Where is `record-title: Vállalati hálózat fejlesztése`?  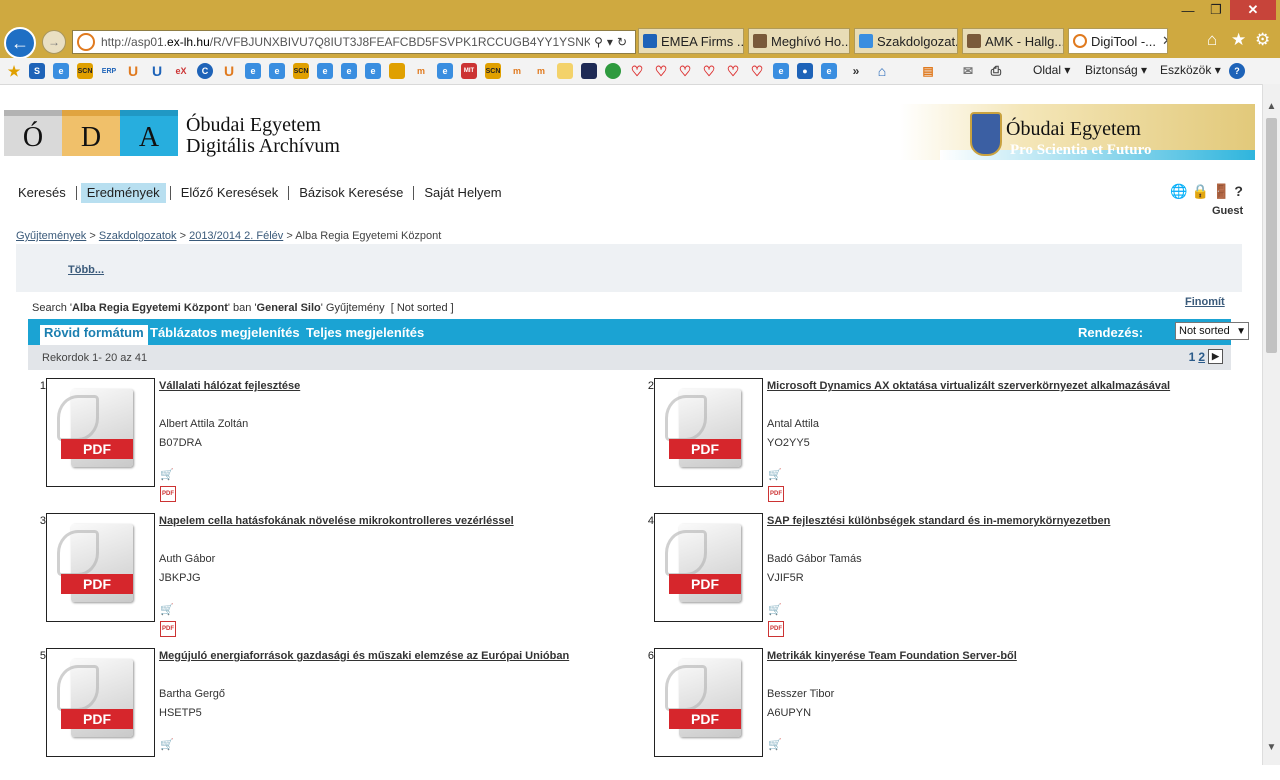 record-title: Vállalati hálózat fejlesztése is located at coordinates (229, 386).